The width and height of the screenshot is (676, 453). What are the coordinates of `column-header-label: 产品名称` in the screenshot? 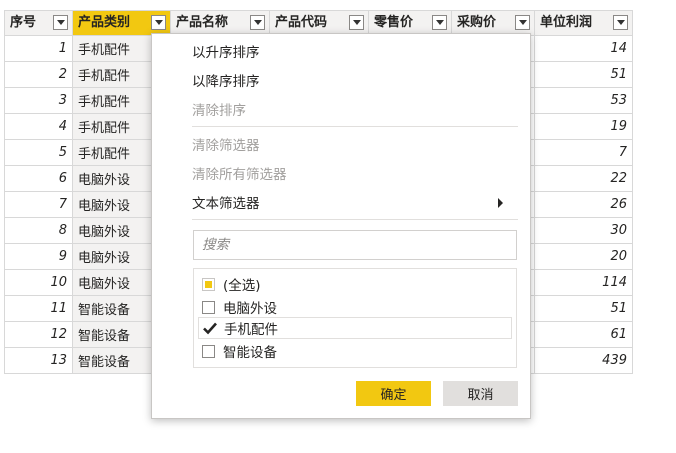 It's located at (202, 22).